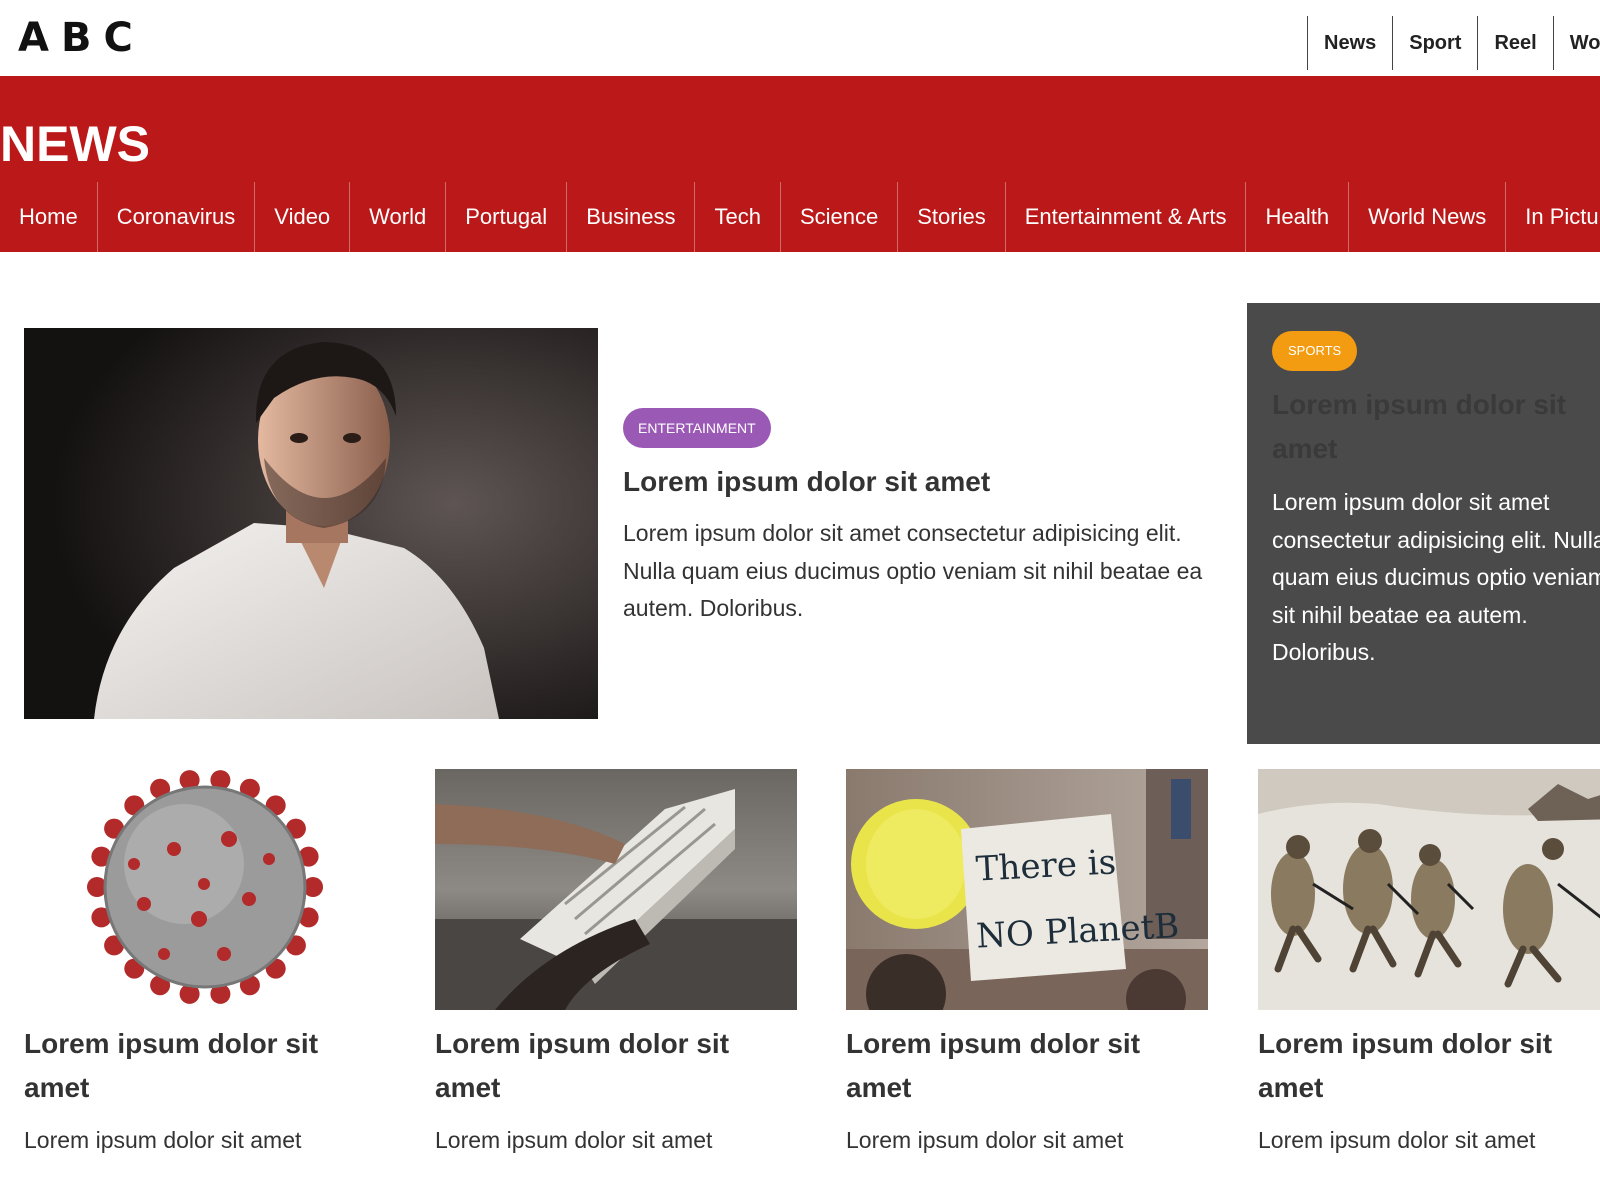 The image size is (1600, 1200). Describe the element at coordinates (205, 887) in the screenshot. I see `virus-image-icon` at that location.